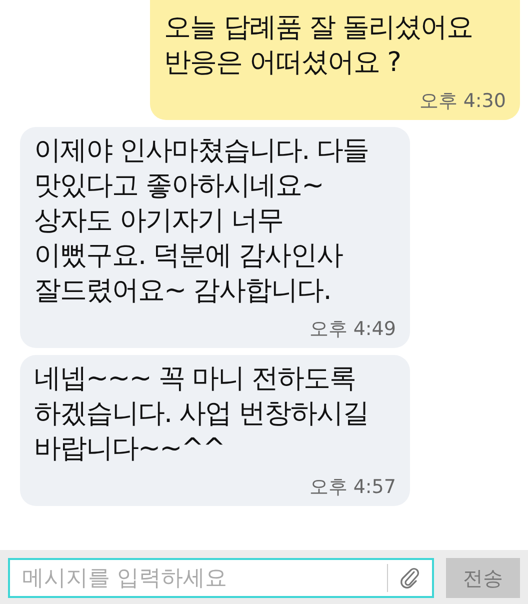  Describe the element at coordinates (352, 487) in the screenshot. I see `message-time: 오후 4:57` at that location.